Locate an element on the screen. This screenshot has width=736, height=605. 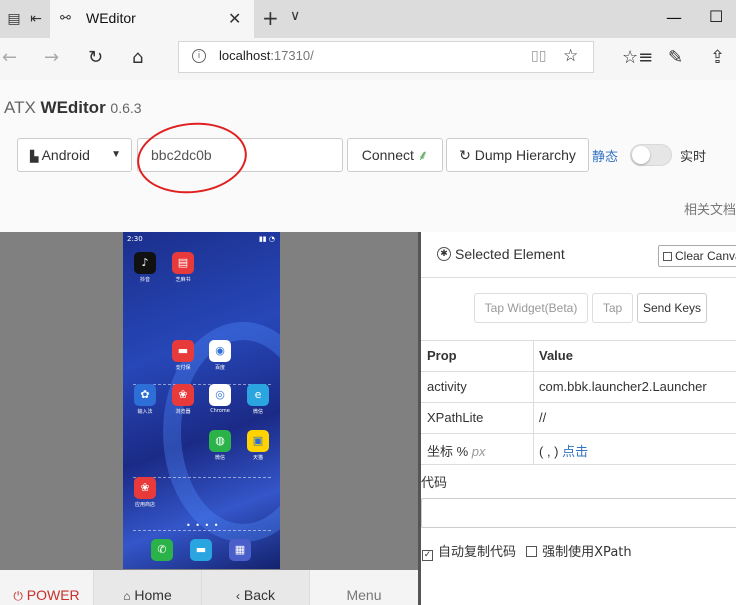
menu-button: Menu is located at coordinates (364, 587).